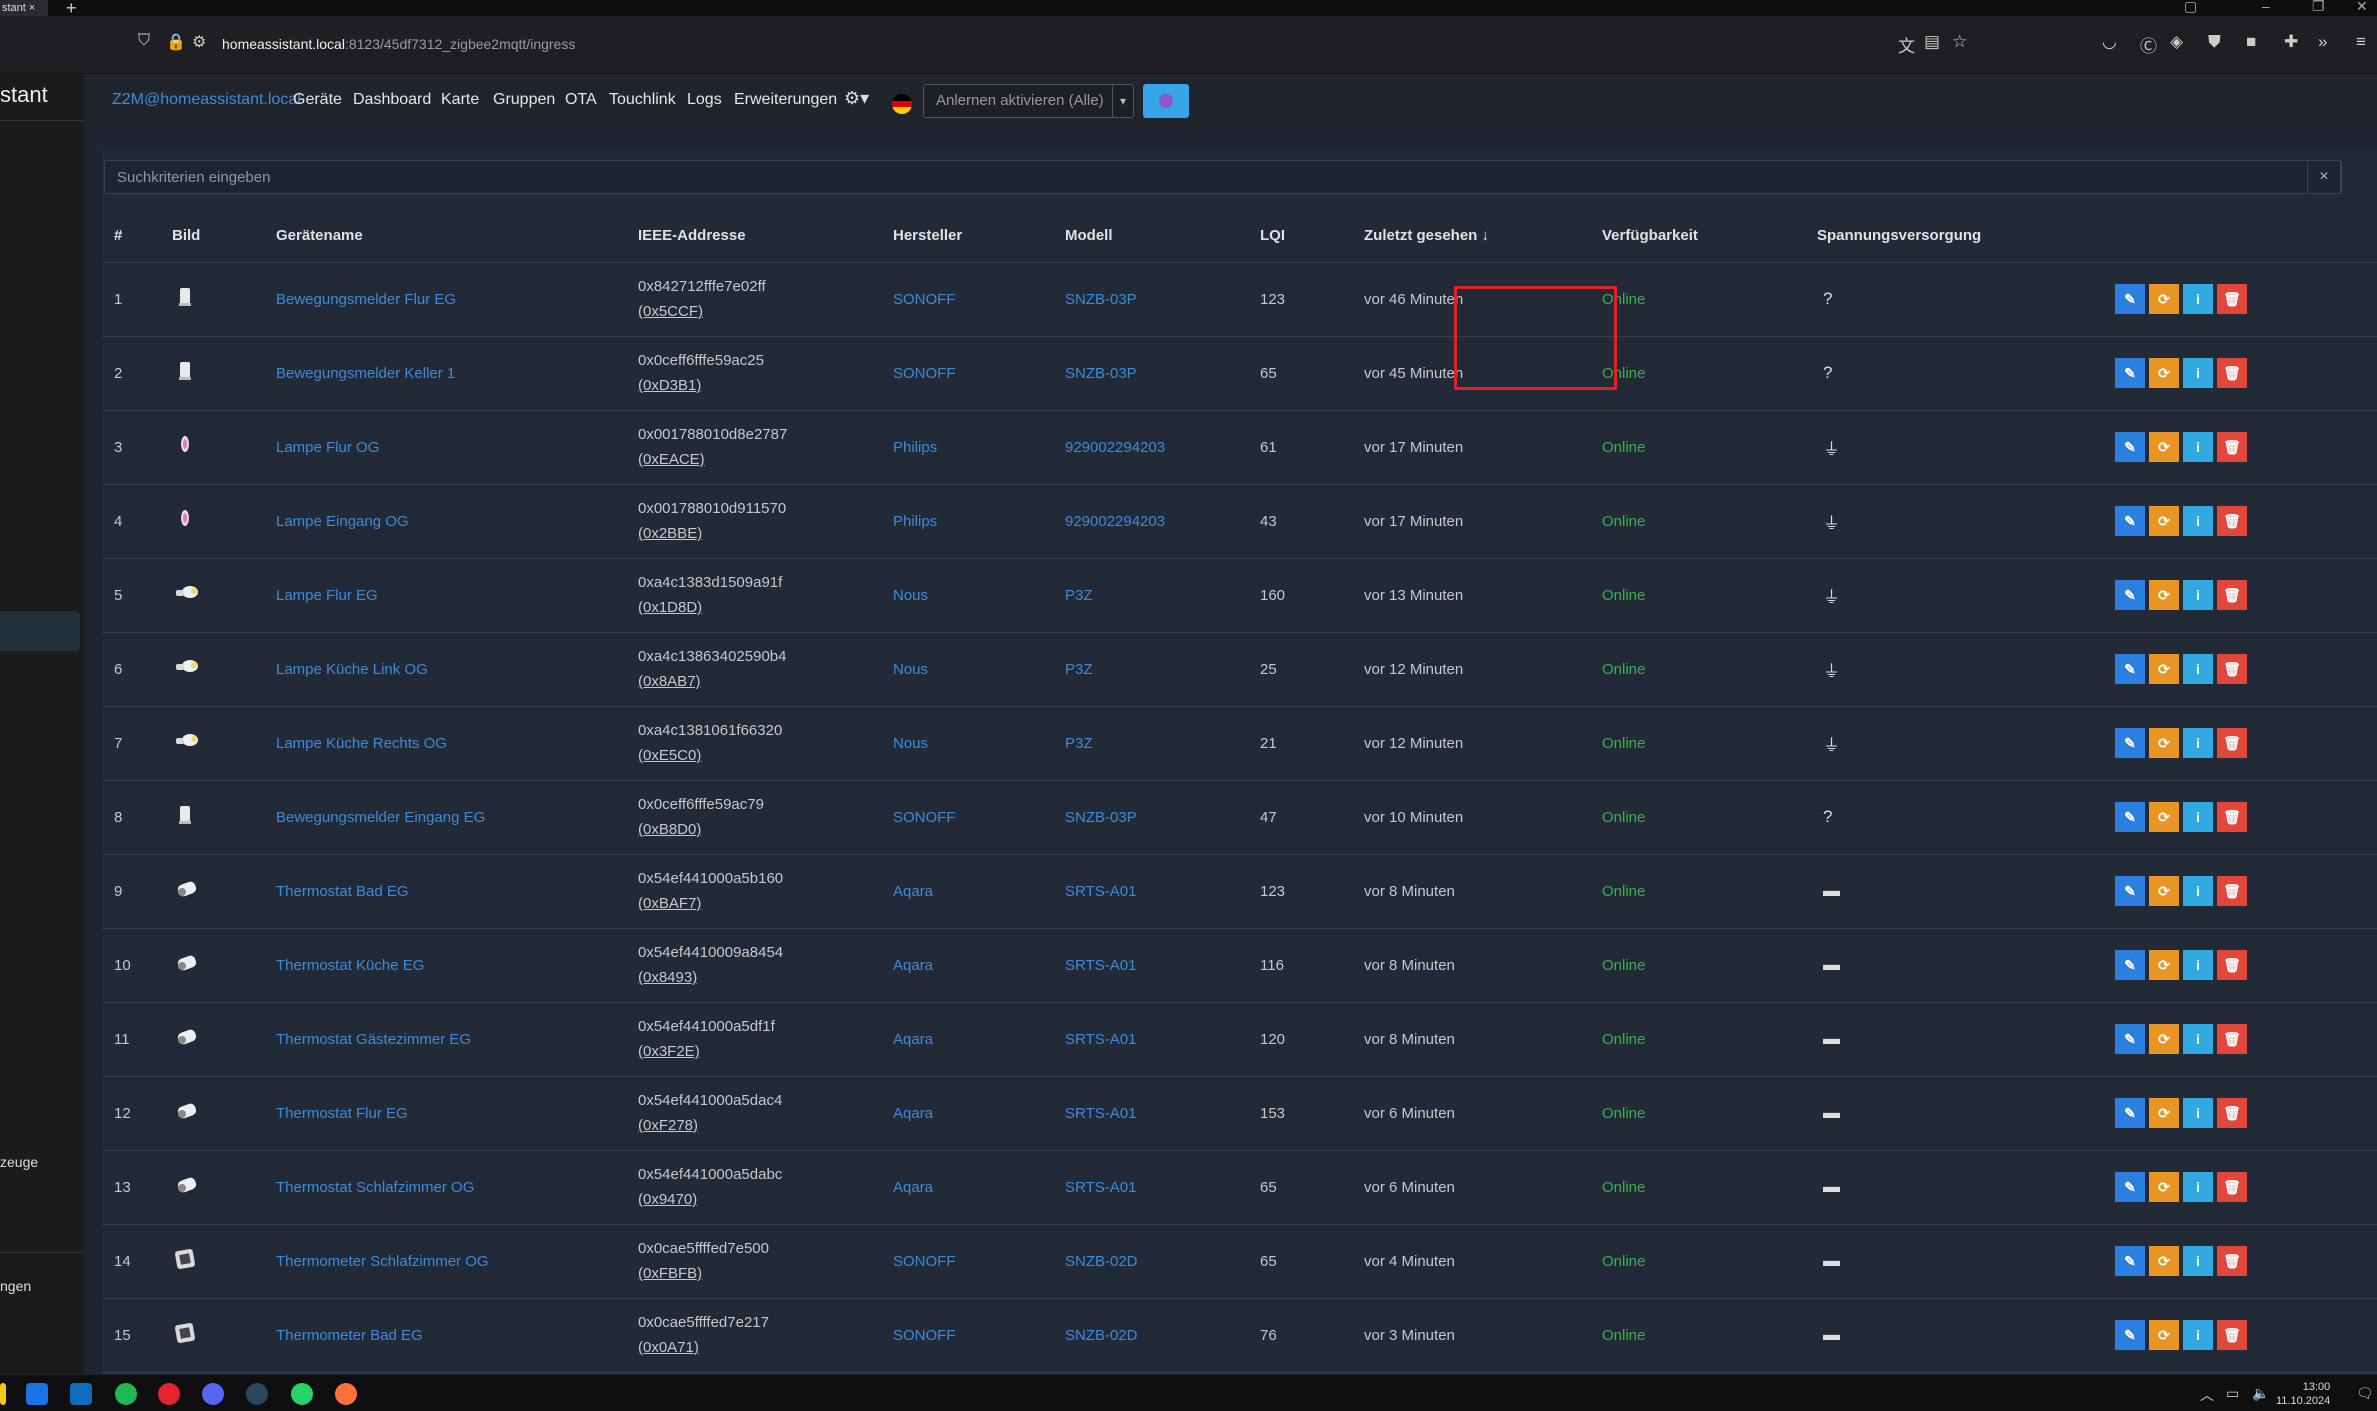 The height and width of the screenshot is (1411, 2377). I want to click on steam-icon, so click(257, 1394).